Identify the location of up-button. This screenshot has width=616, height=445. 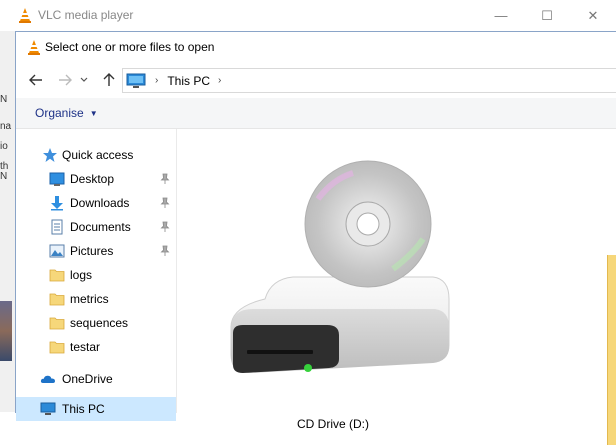
(109, 80).